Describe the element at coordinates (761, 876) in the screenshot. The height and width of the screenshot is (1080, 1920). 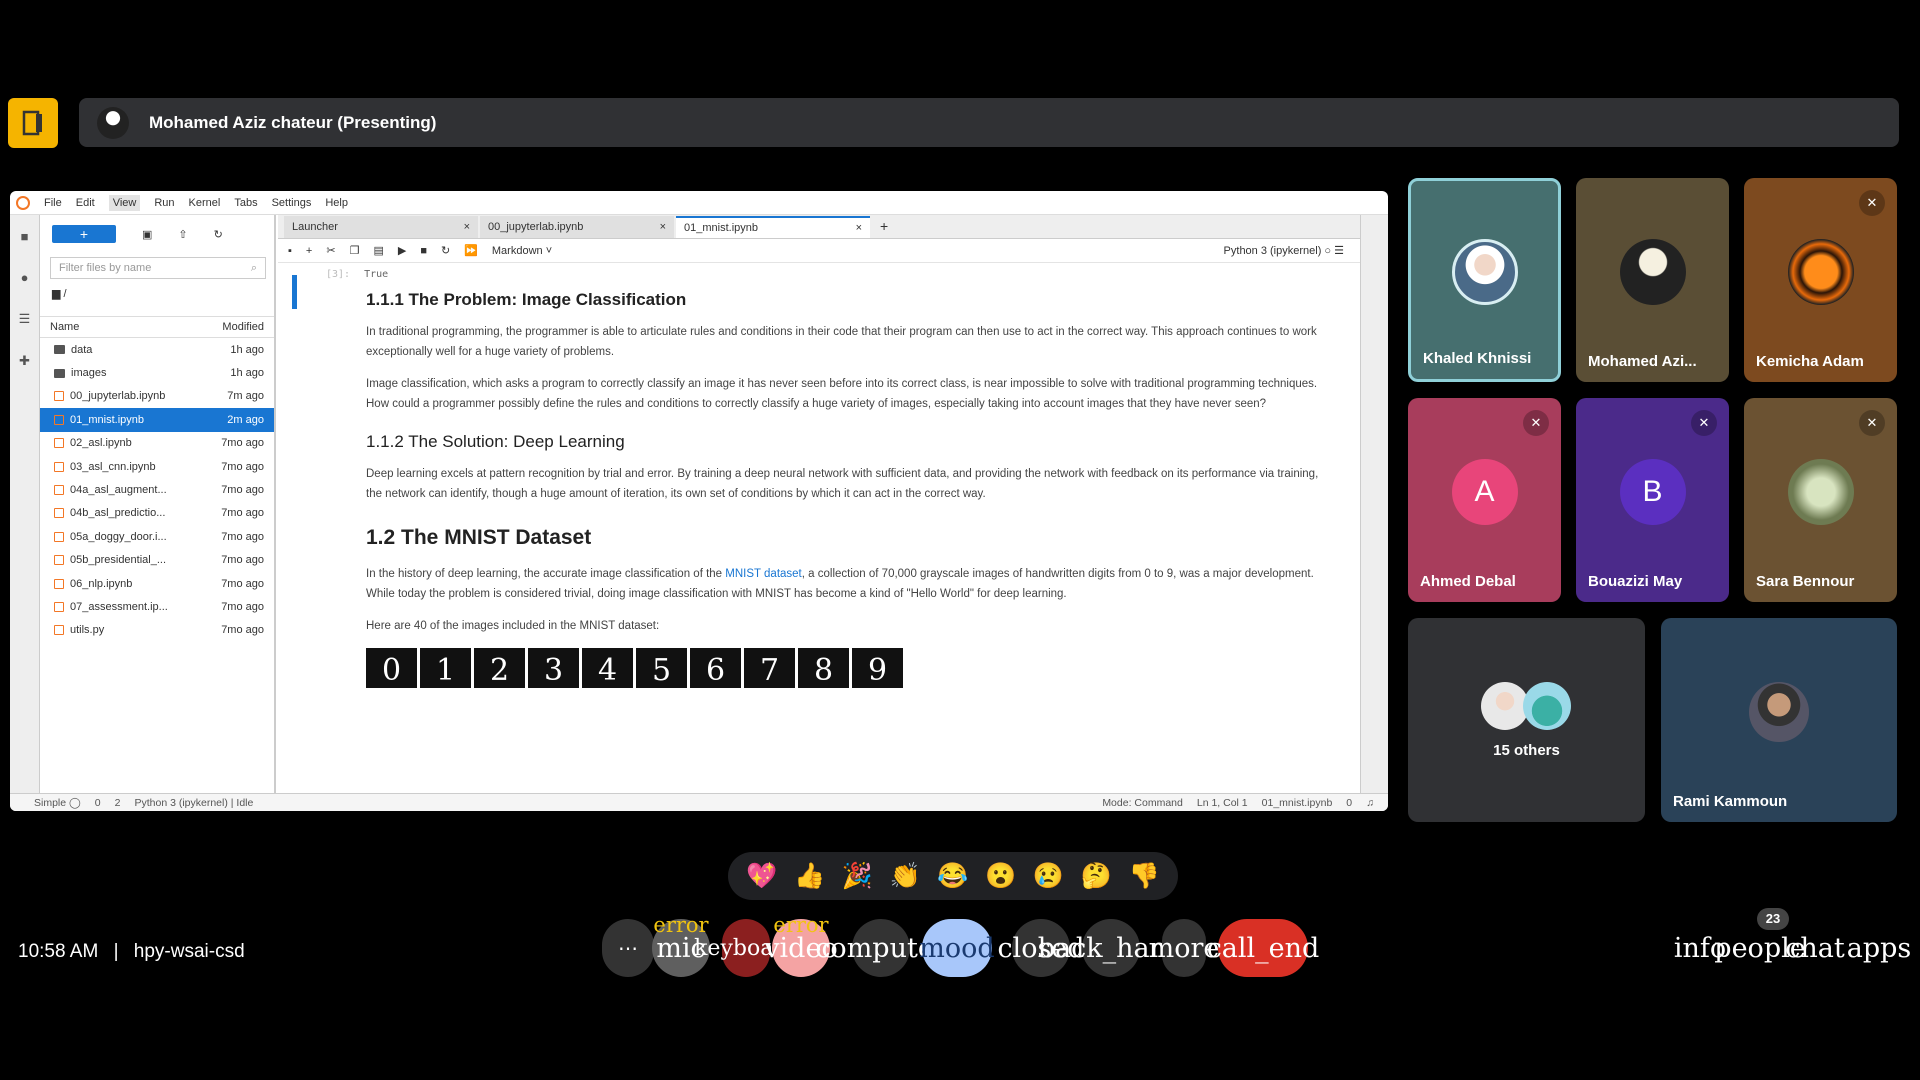
I see `reaction-heart: 💖` at that location.